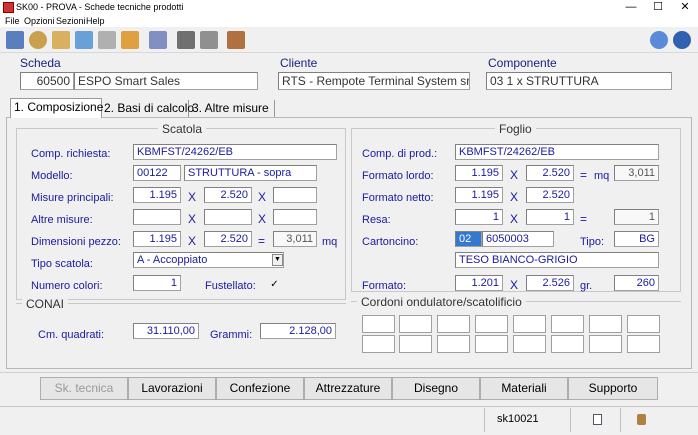 The image size is (698, 435). Describe the element at coordinates (636, 283) in the screenshot. I see `grammatura-field: 260` at that location.